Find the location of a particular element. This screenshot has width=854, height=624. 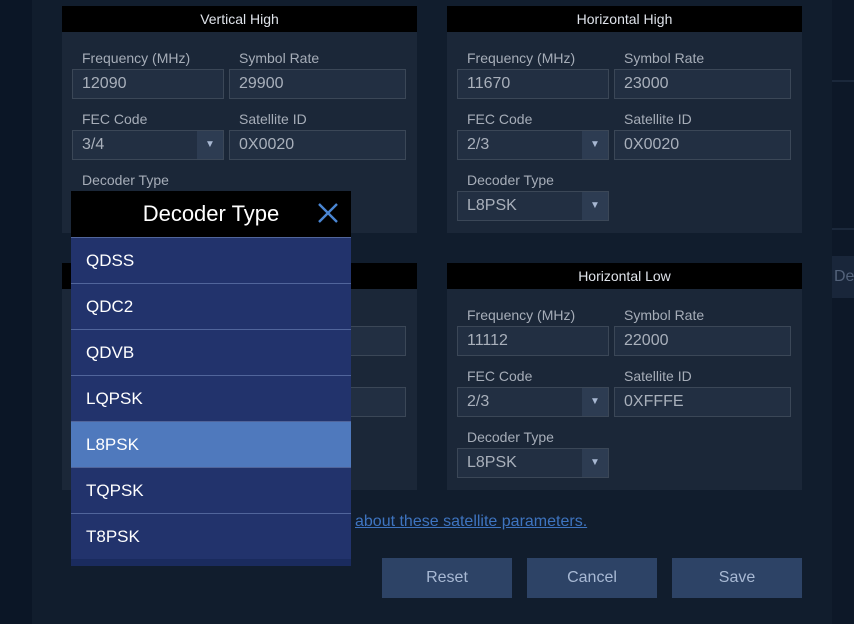

panel-title: Horizontal High is located at coordinates (624, 19).